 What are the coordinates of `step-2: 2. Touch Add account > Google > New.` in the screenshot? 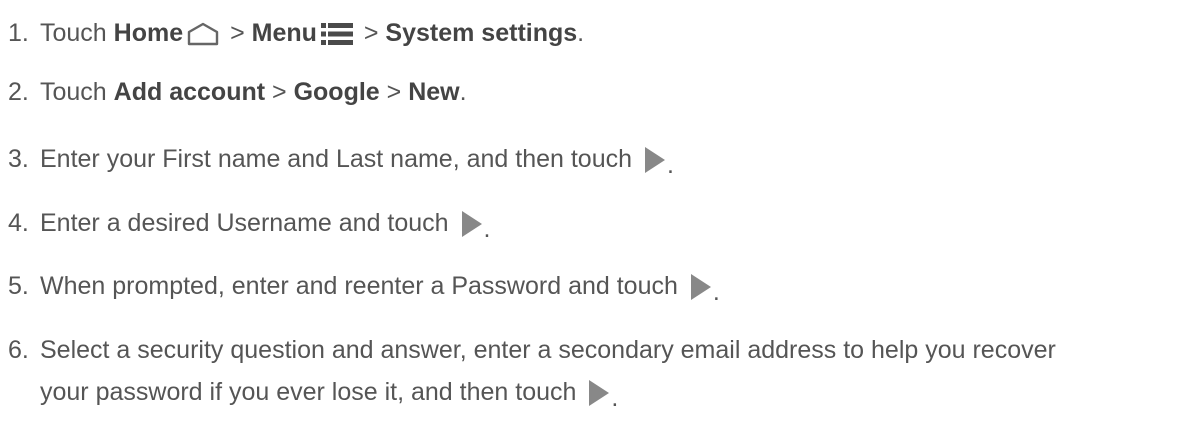 It's located at (237, 92).